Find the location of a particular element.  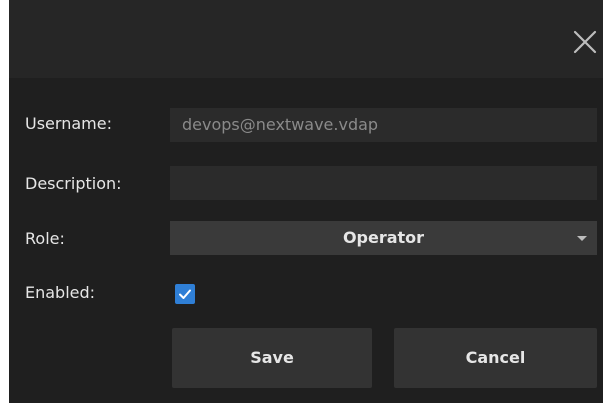

username-label: Username: is located at coordinates (68, 123).